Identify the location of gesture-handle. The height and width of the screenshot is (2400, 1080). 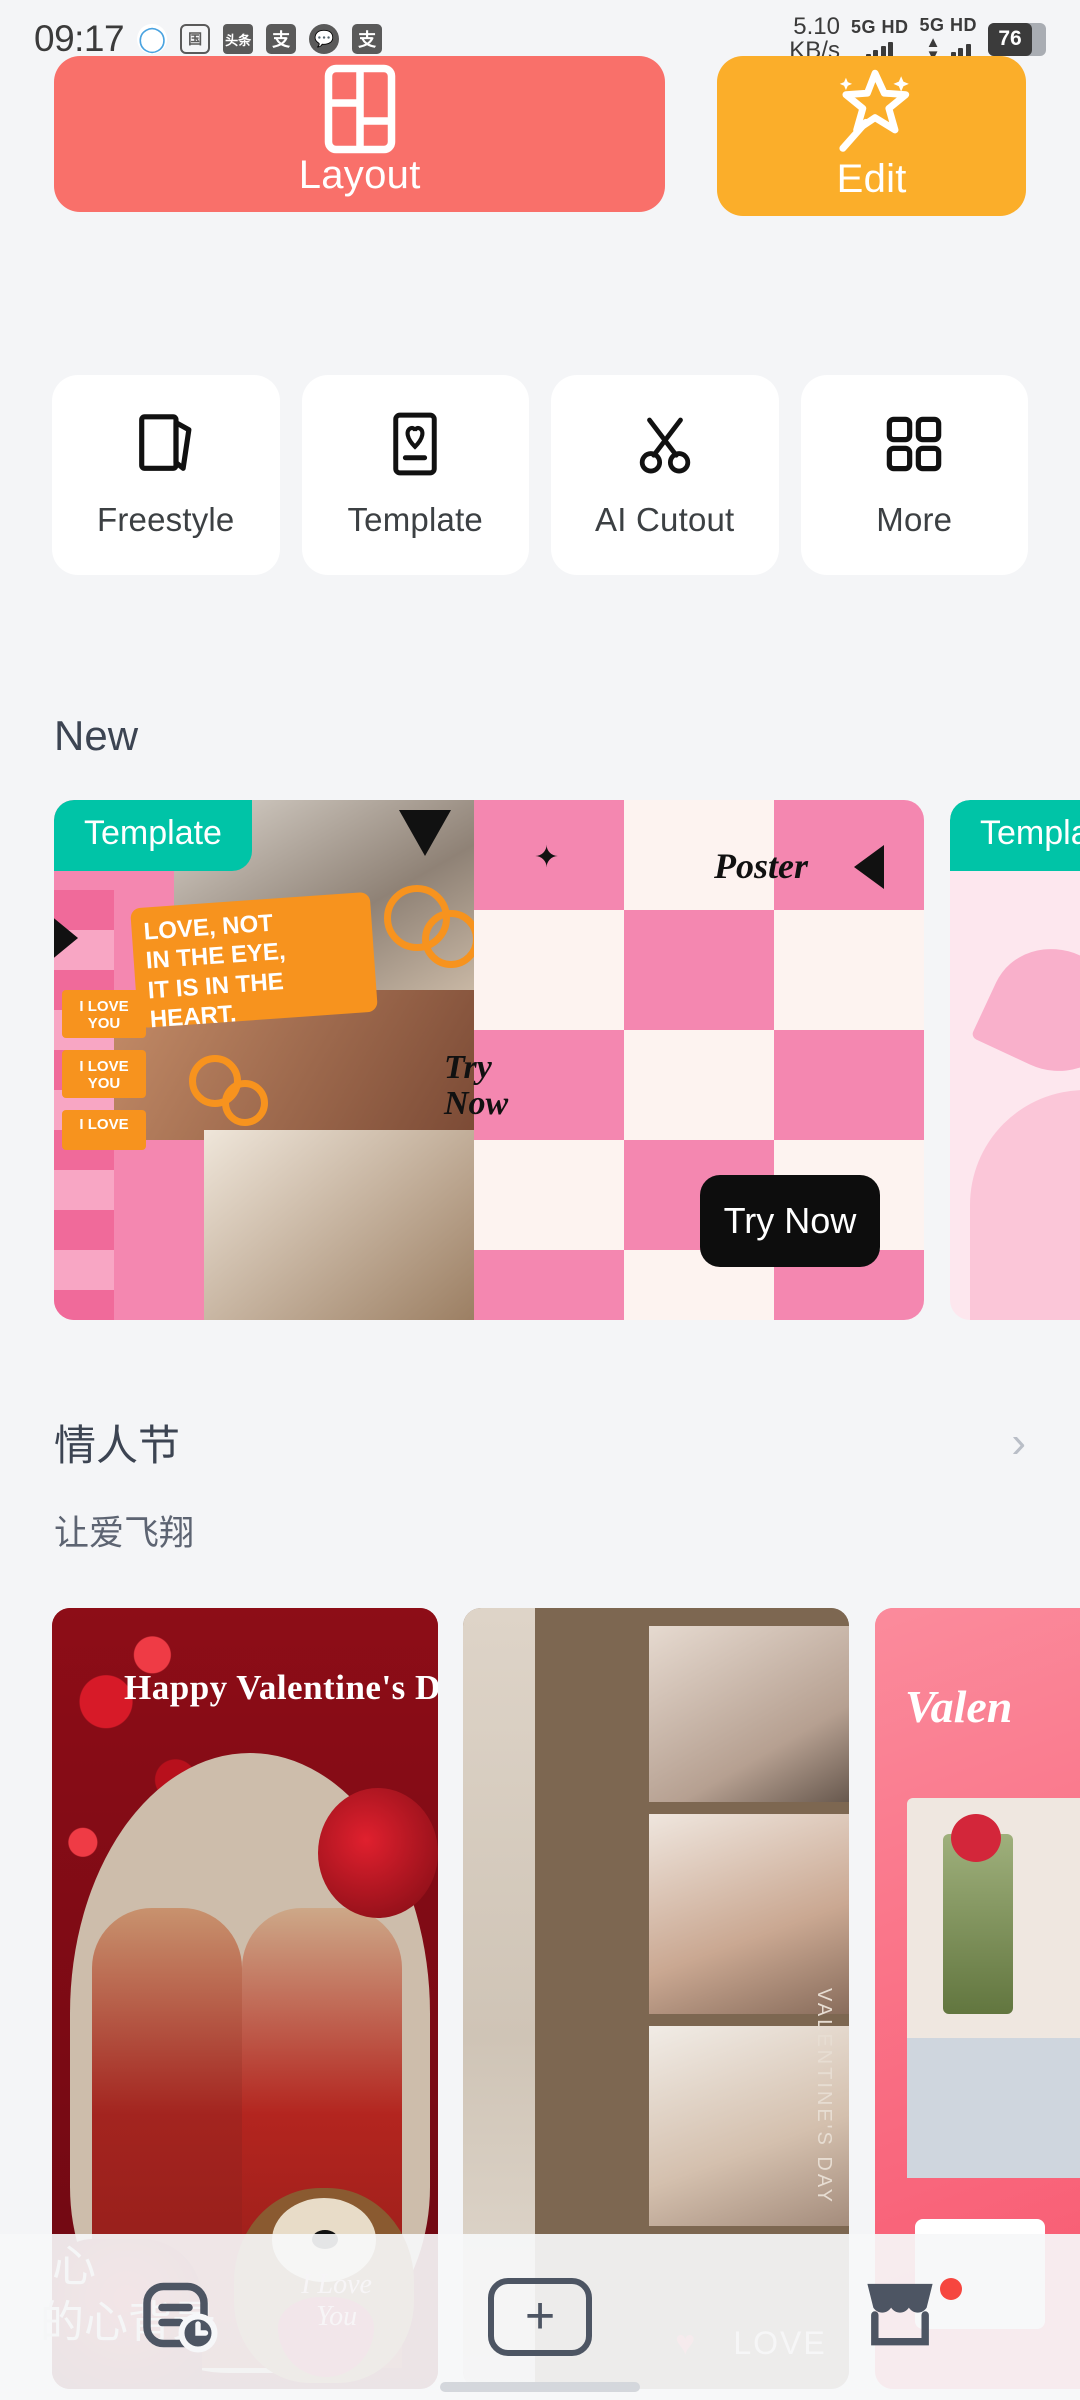
(540, 2387).